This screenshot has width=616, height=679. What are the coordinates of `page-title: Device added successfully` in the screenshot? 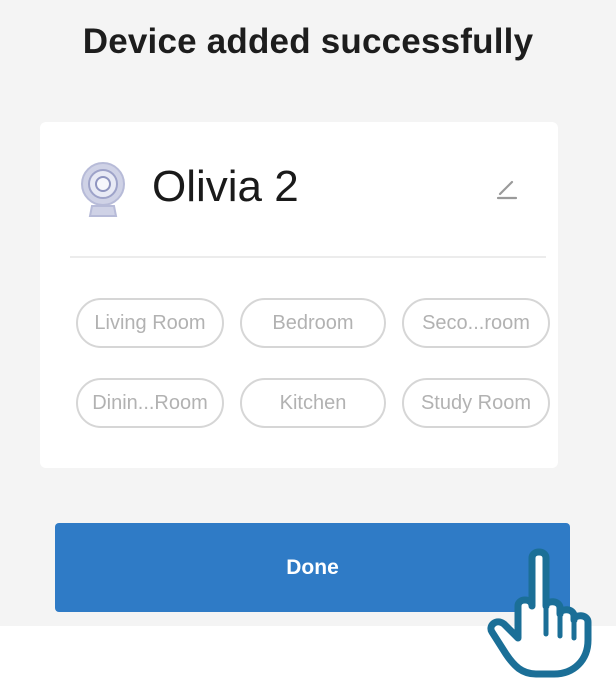 It's located at (308, 41).